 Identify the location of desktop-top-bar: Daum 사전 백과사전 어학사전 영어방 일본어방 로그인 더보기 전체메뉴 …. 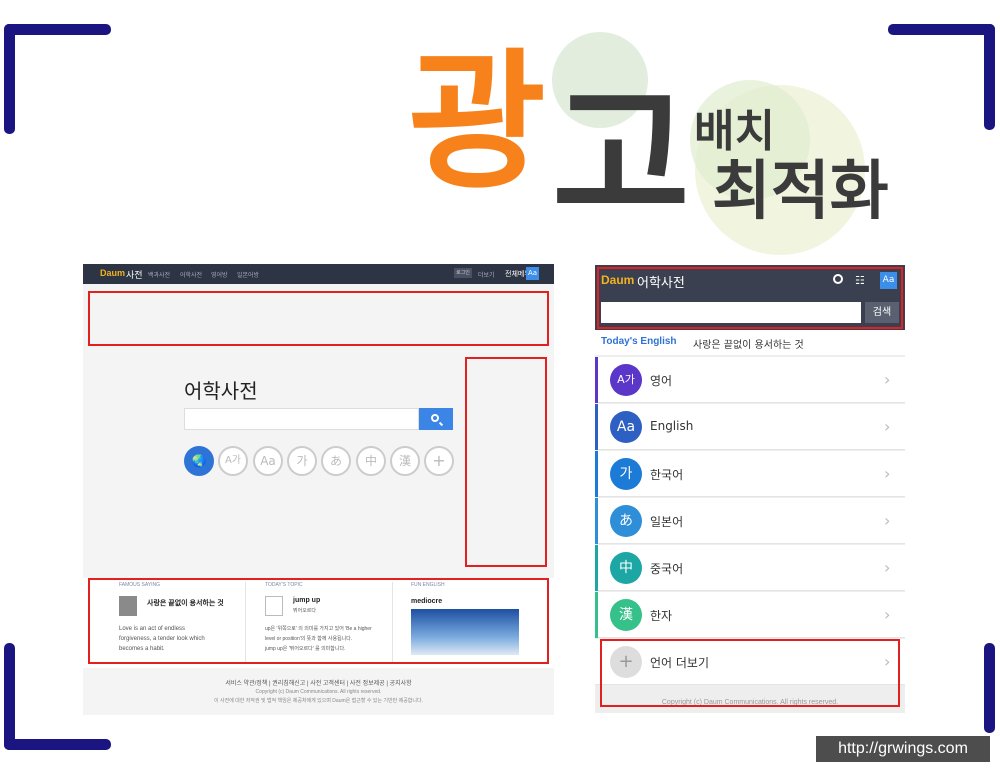
(318, 274).